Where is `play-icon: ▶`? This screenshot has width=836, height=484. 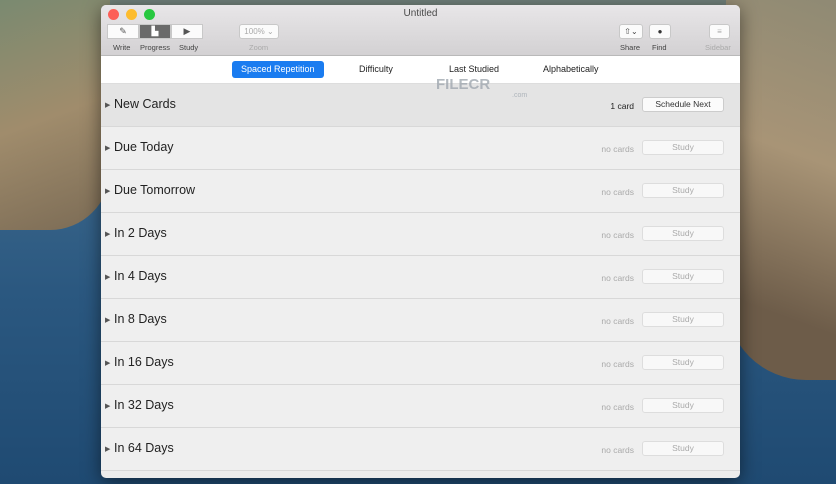
play-icon: ▶ is located at coordinates (187, 31).